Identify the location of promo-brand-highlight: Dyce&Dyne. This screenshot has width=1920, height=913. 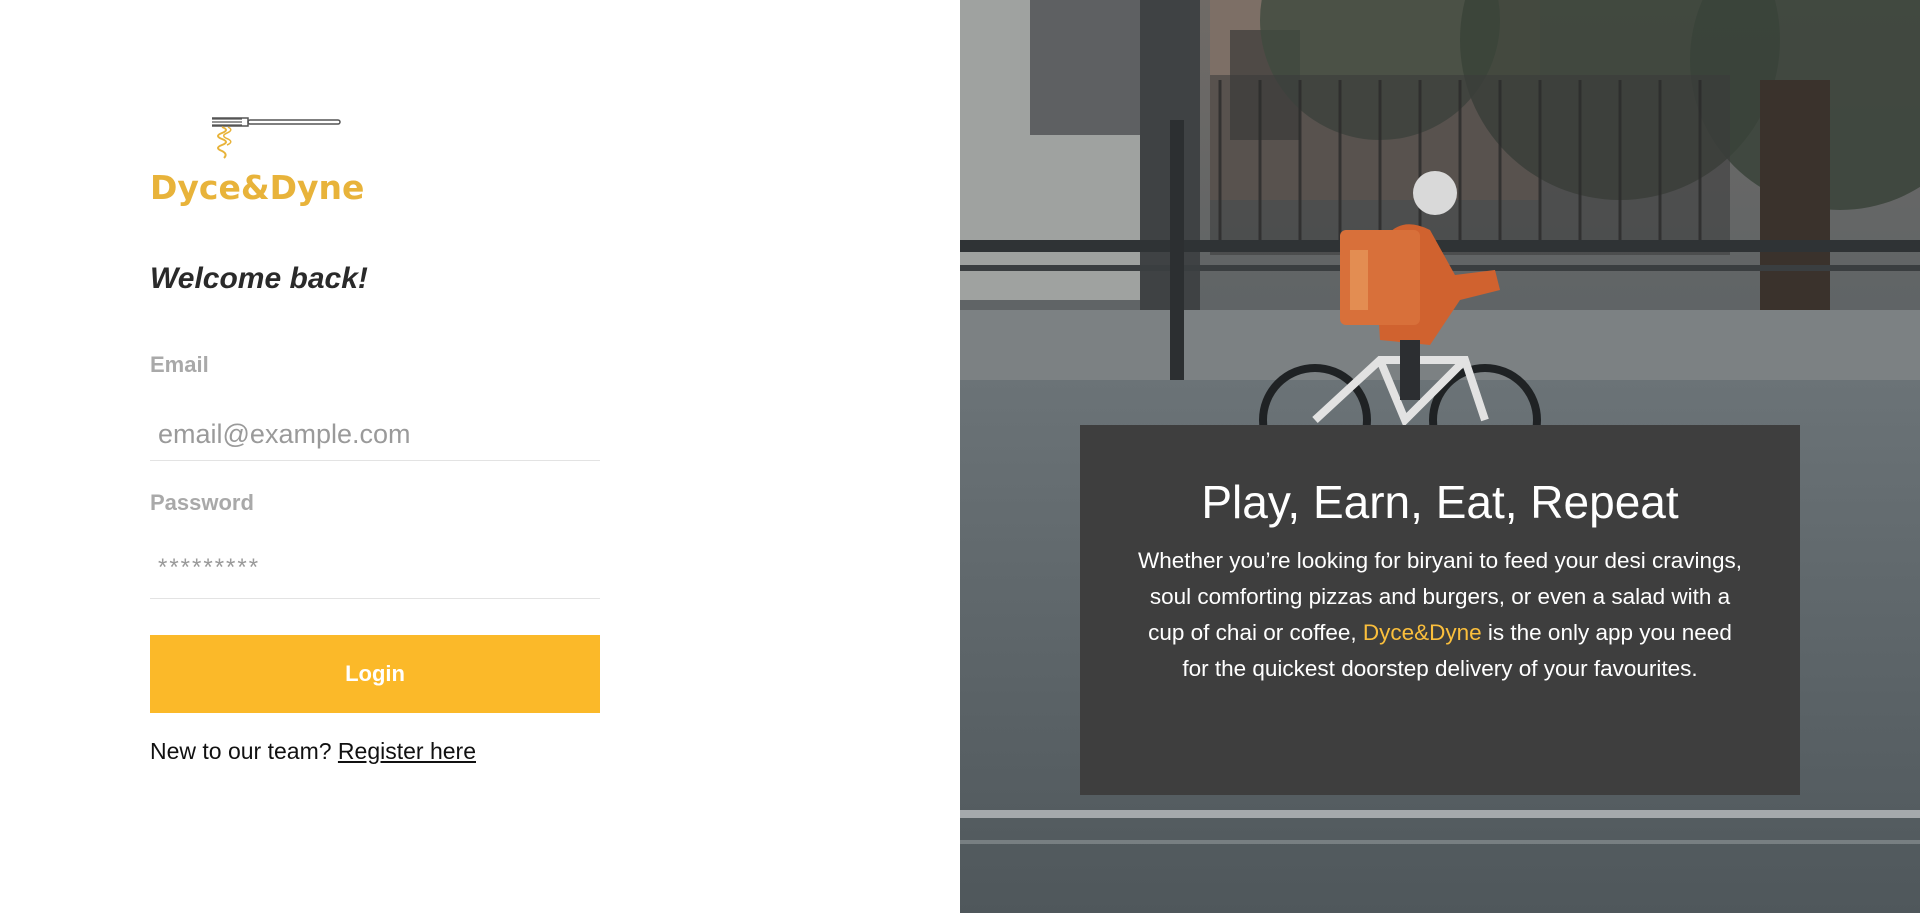
(1422, 632).